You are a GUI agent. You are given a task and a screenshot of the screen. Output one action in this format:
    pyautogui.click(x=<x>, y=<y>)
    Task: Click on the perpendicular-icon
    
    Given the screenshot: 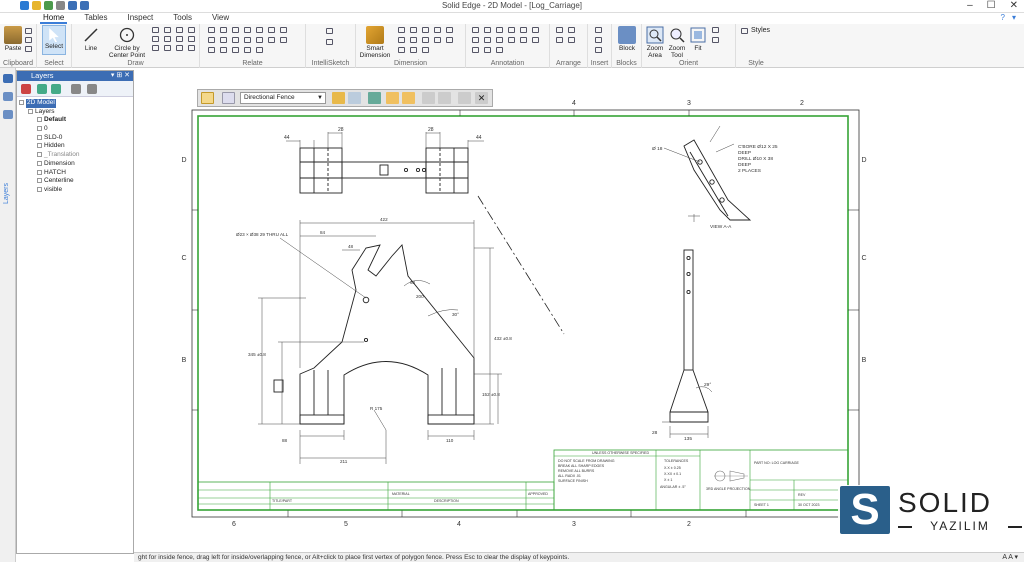 What is the action you would take?
    pyautogui.click(x=271, y=30)
    